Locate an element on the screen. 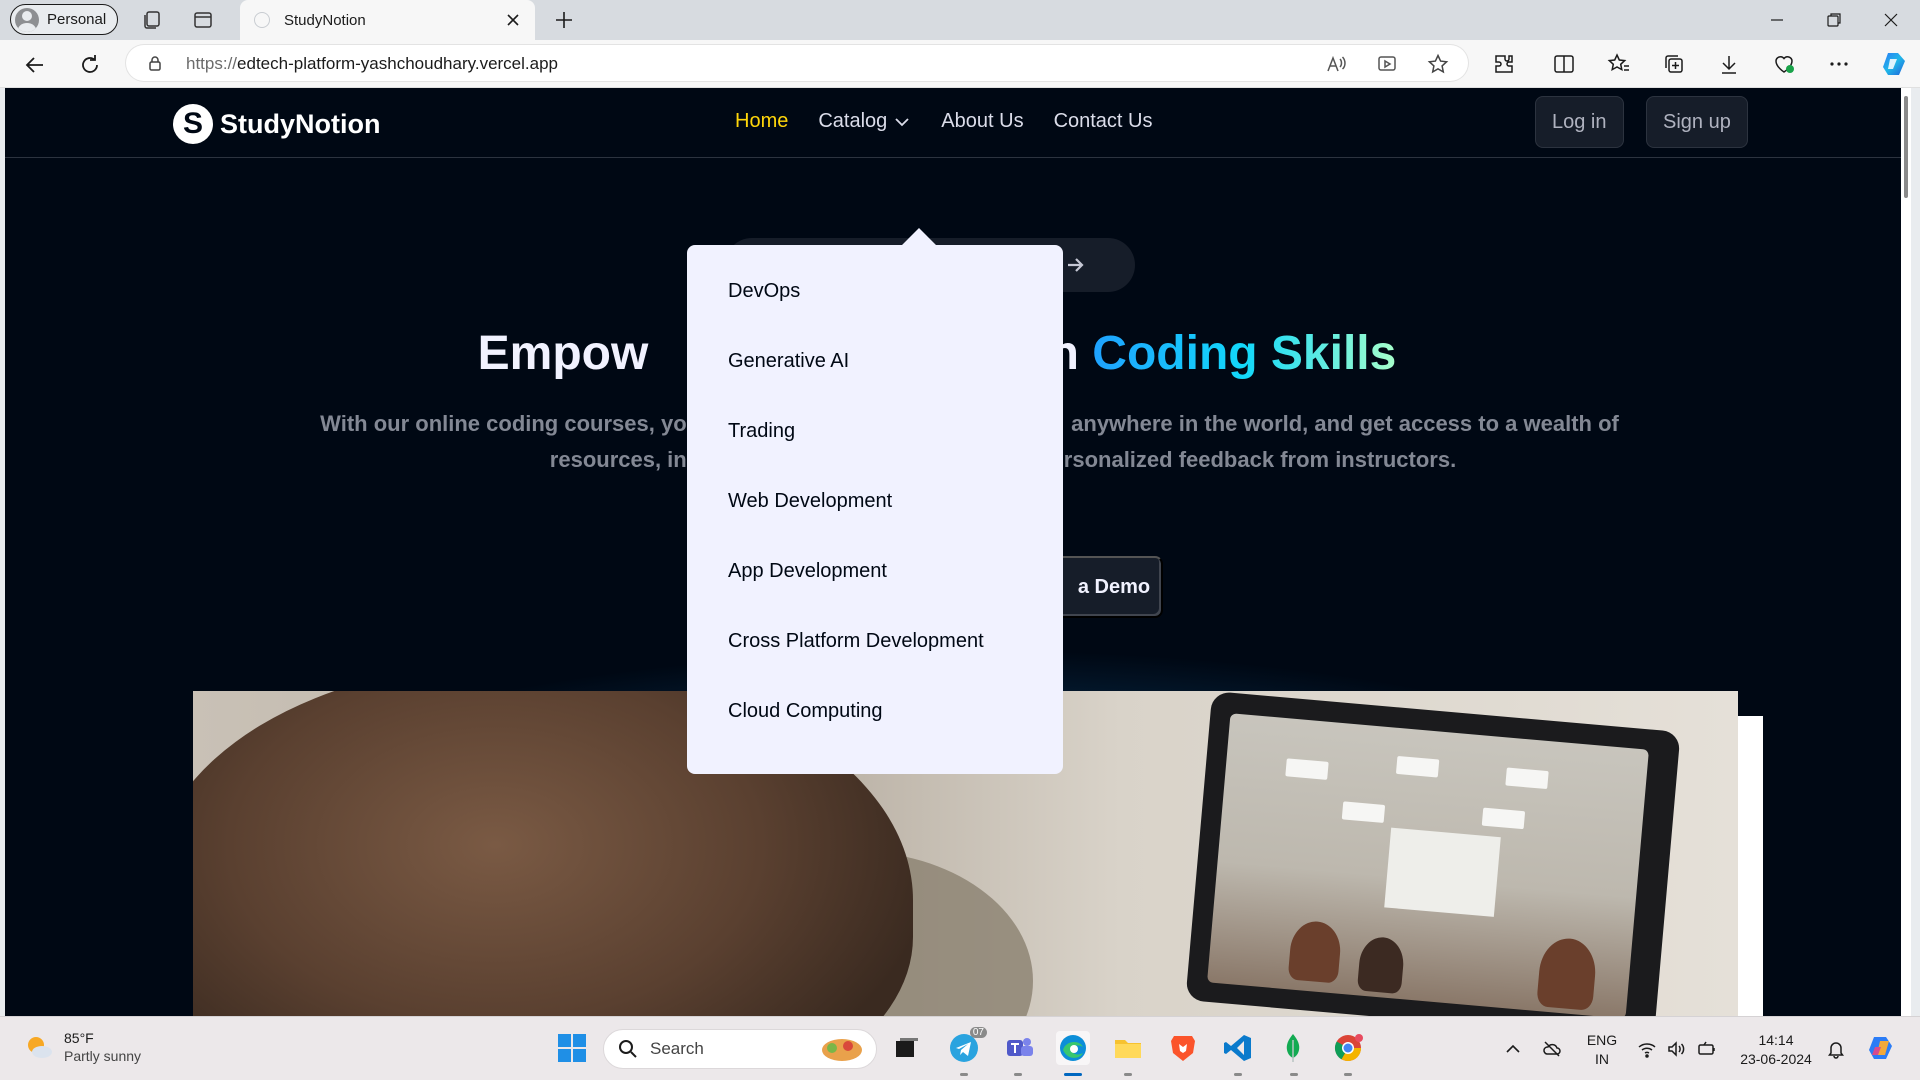 The height and width of the screenshot is (1080, 1920). onedrive-offline-icon is located at coordinates (1552, 1049).